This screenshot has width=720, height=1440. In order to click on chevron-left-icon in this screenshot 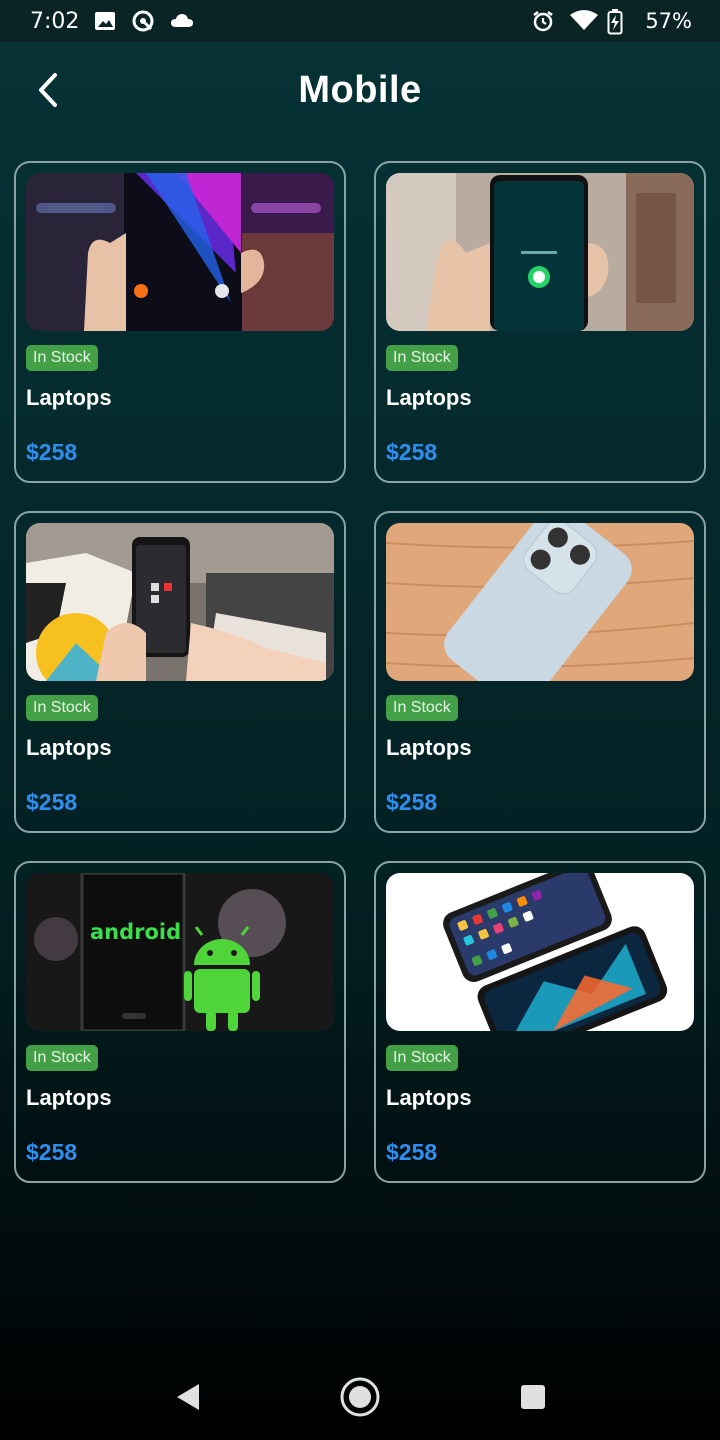, I will do `click(48, 90)`.